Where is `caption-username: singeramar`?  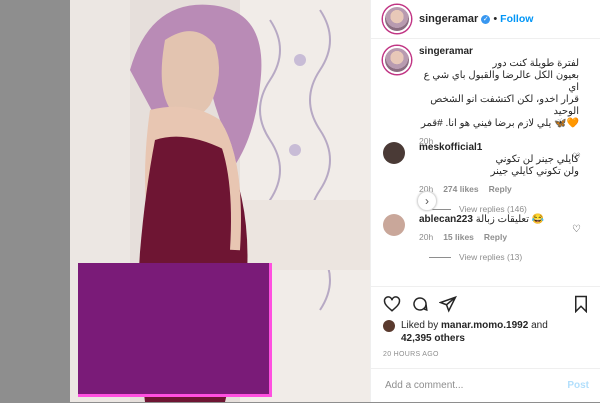
caption-username: singeramar is located at coordinates (446, 51).